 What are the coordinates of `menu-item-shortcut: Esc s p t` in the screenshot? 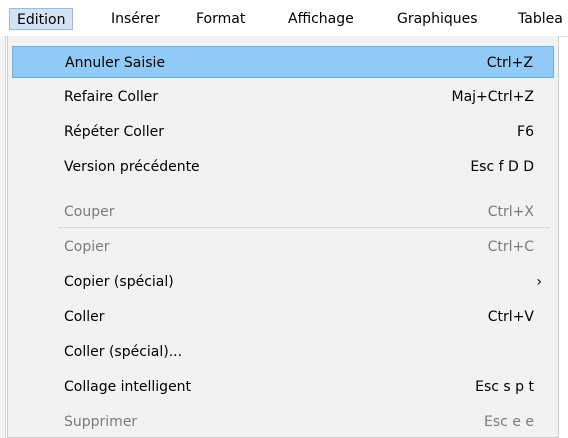 It's located at (504, 387).